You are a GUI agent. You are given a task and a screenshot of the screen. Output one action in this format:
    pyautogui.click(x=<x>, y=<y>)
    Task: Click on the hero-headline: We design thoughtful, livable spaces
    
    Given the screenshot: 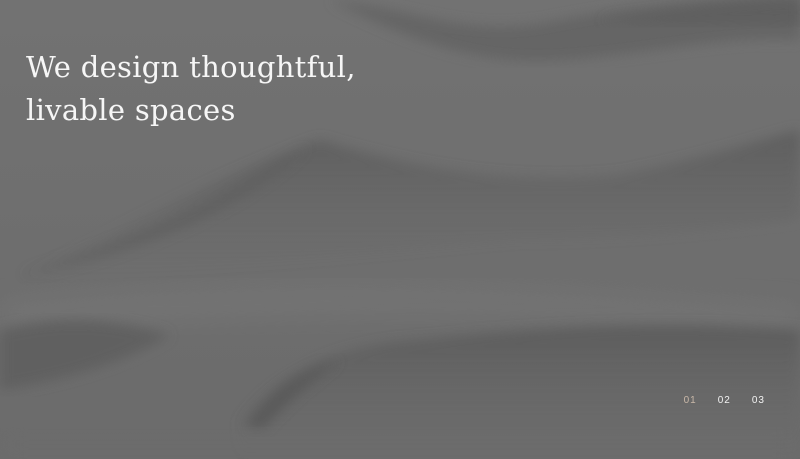 What is the action you would take?
    pyautogui.click(x=286, y=89)
    